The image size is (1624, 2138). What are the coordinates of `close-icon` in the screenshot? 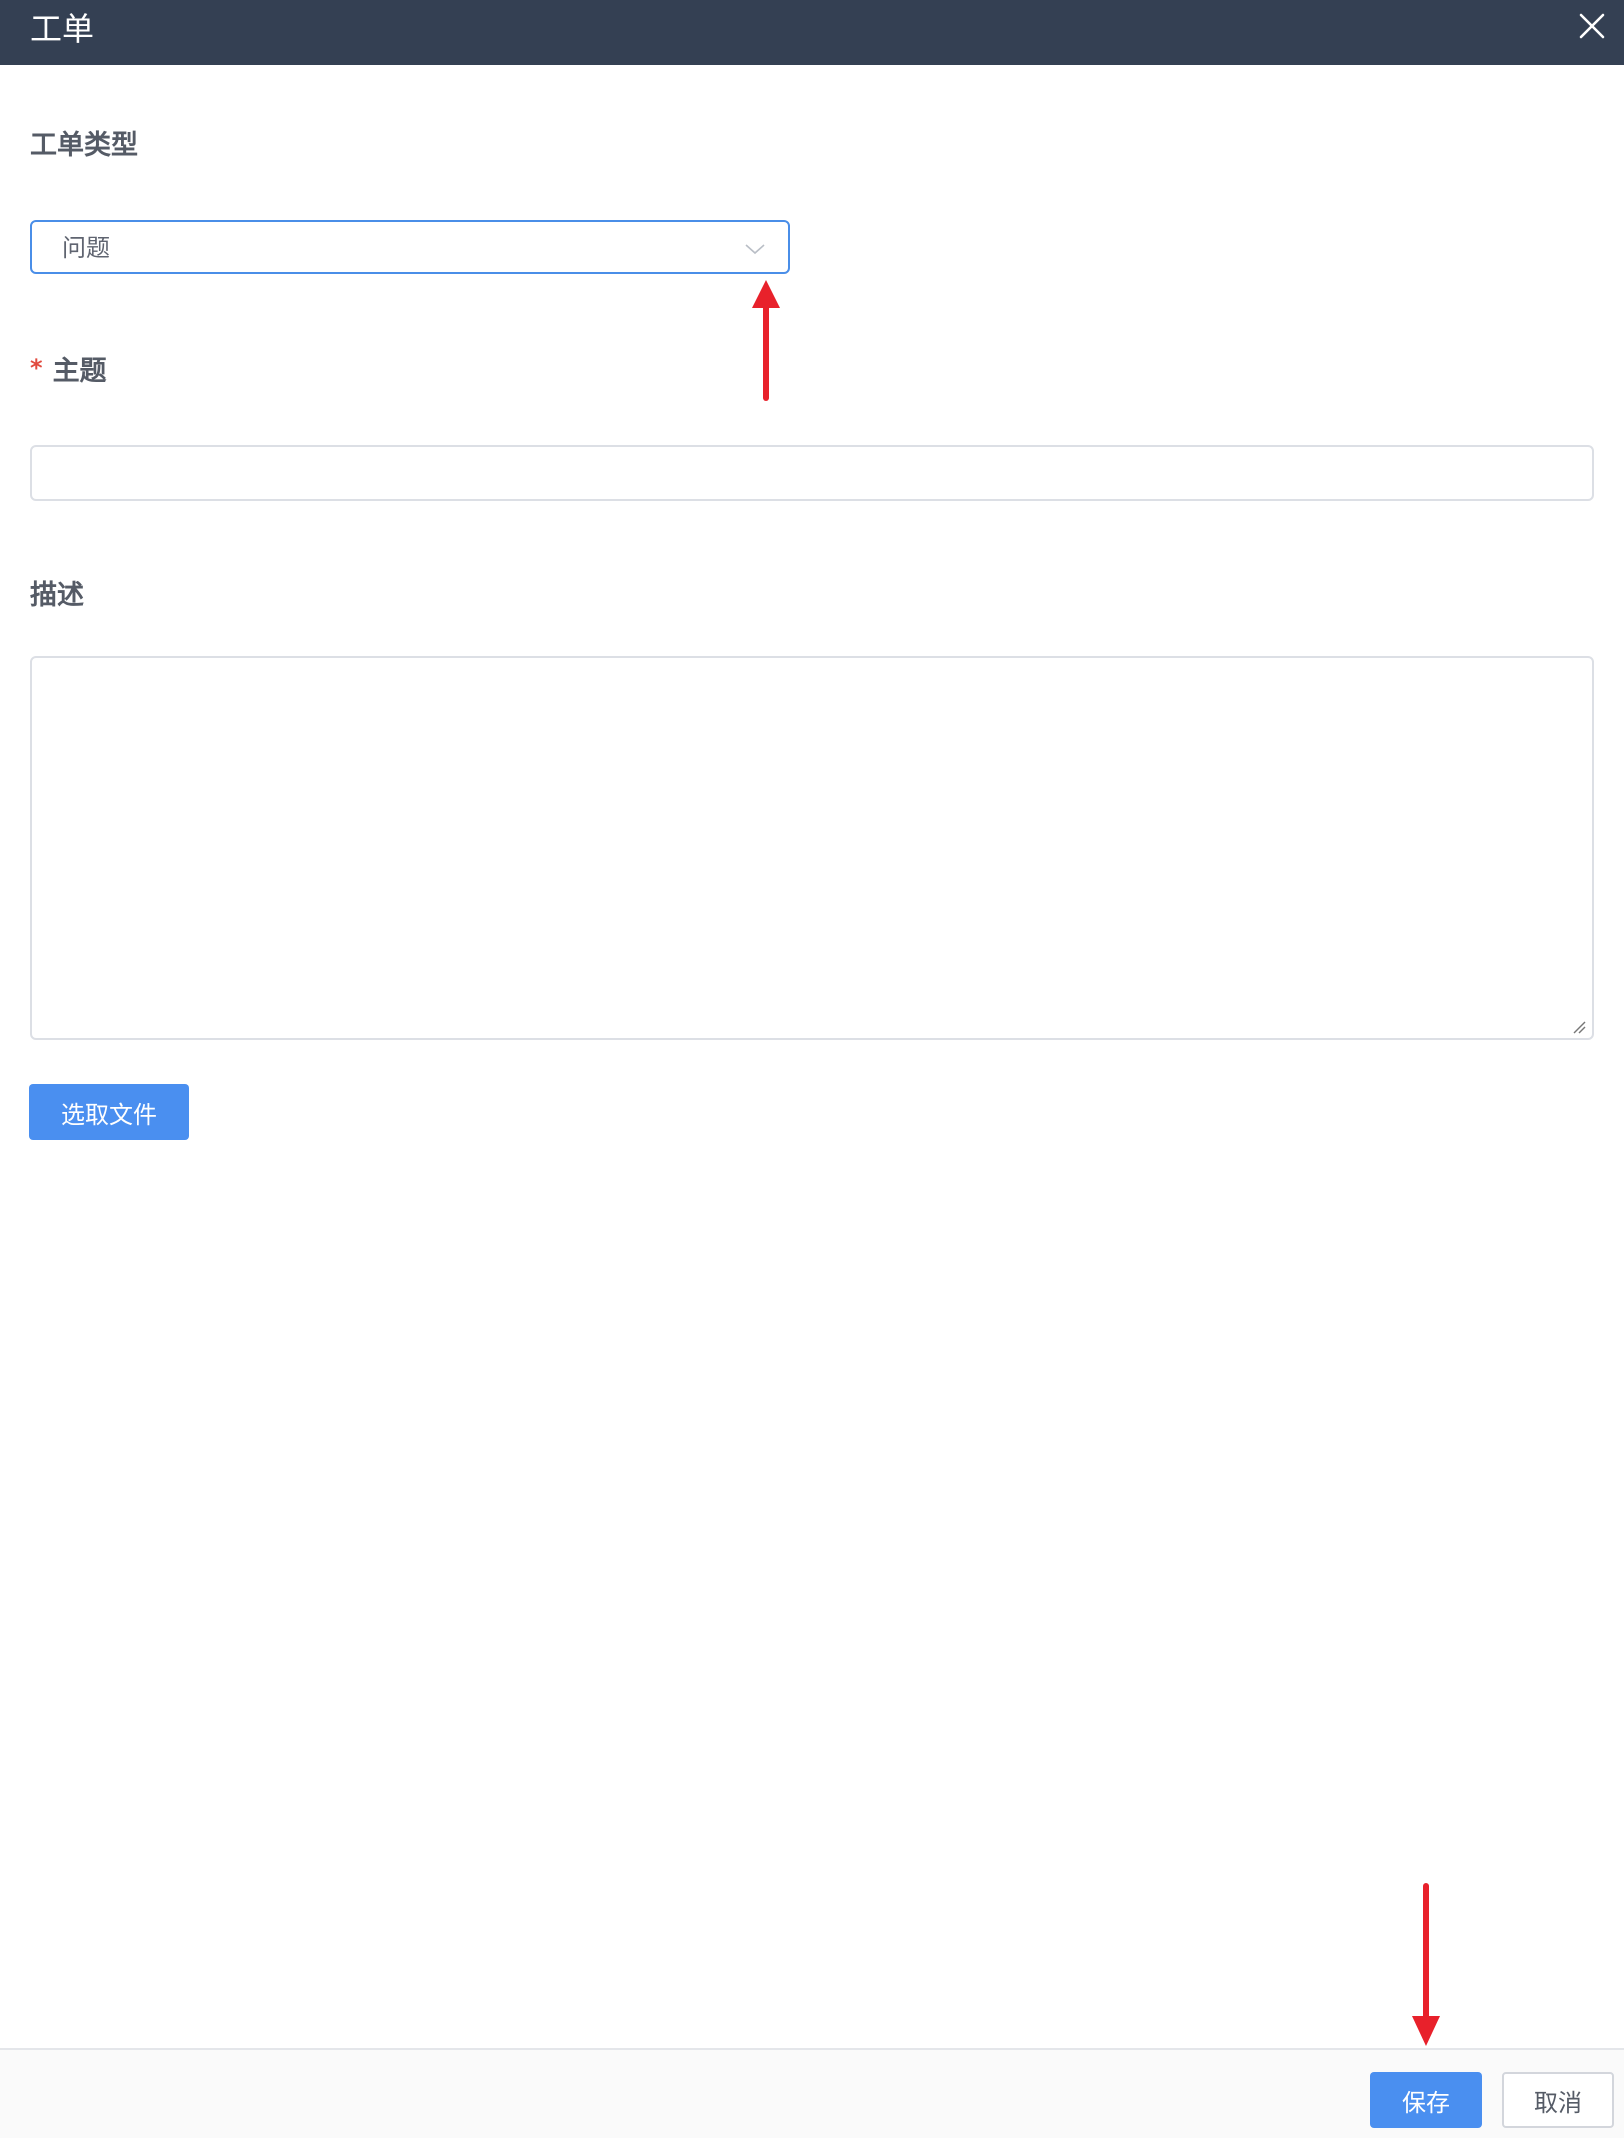 It's located at (1592, 26).